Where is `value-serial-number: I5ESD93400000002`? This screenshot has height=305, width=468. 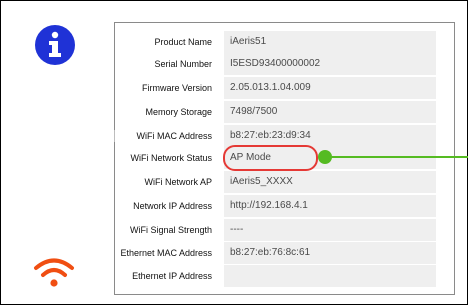
value-serial-number: I5ESD93400000002 is located at coordinates (330, 64).